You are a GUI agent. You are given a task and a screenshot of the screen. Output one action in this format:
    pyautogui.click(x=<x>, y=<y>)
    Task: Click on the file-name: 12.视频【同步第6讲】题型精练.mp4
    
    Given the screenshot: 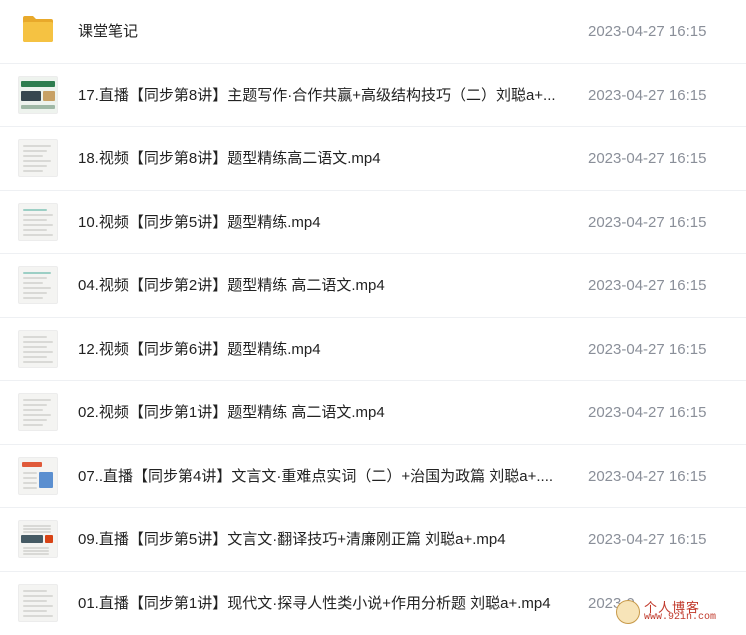 What is the action you would take?
    pyautogui.click(x=199, y=349)
    